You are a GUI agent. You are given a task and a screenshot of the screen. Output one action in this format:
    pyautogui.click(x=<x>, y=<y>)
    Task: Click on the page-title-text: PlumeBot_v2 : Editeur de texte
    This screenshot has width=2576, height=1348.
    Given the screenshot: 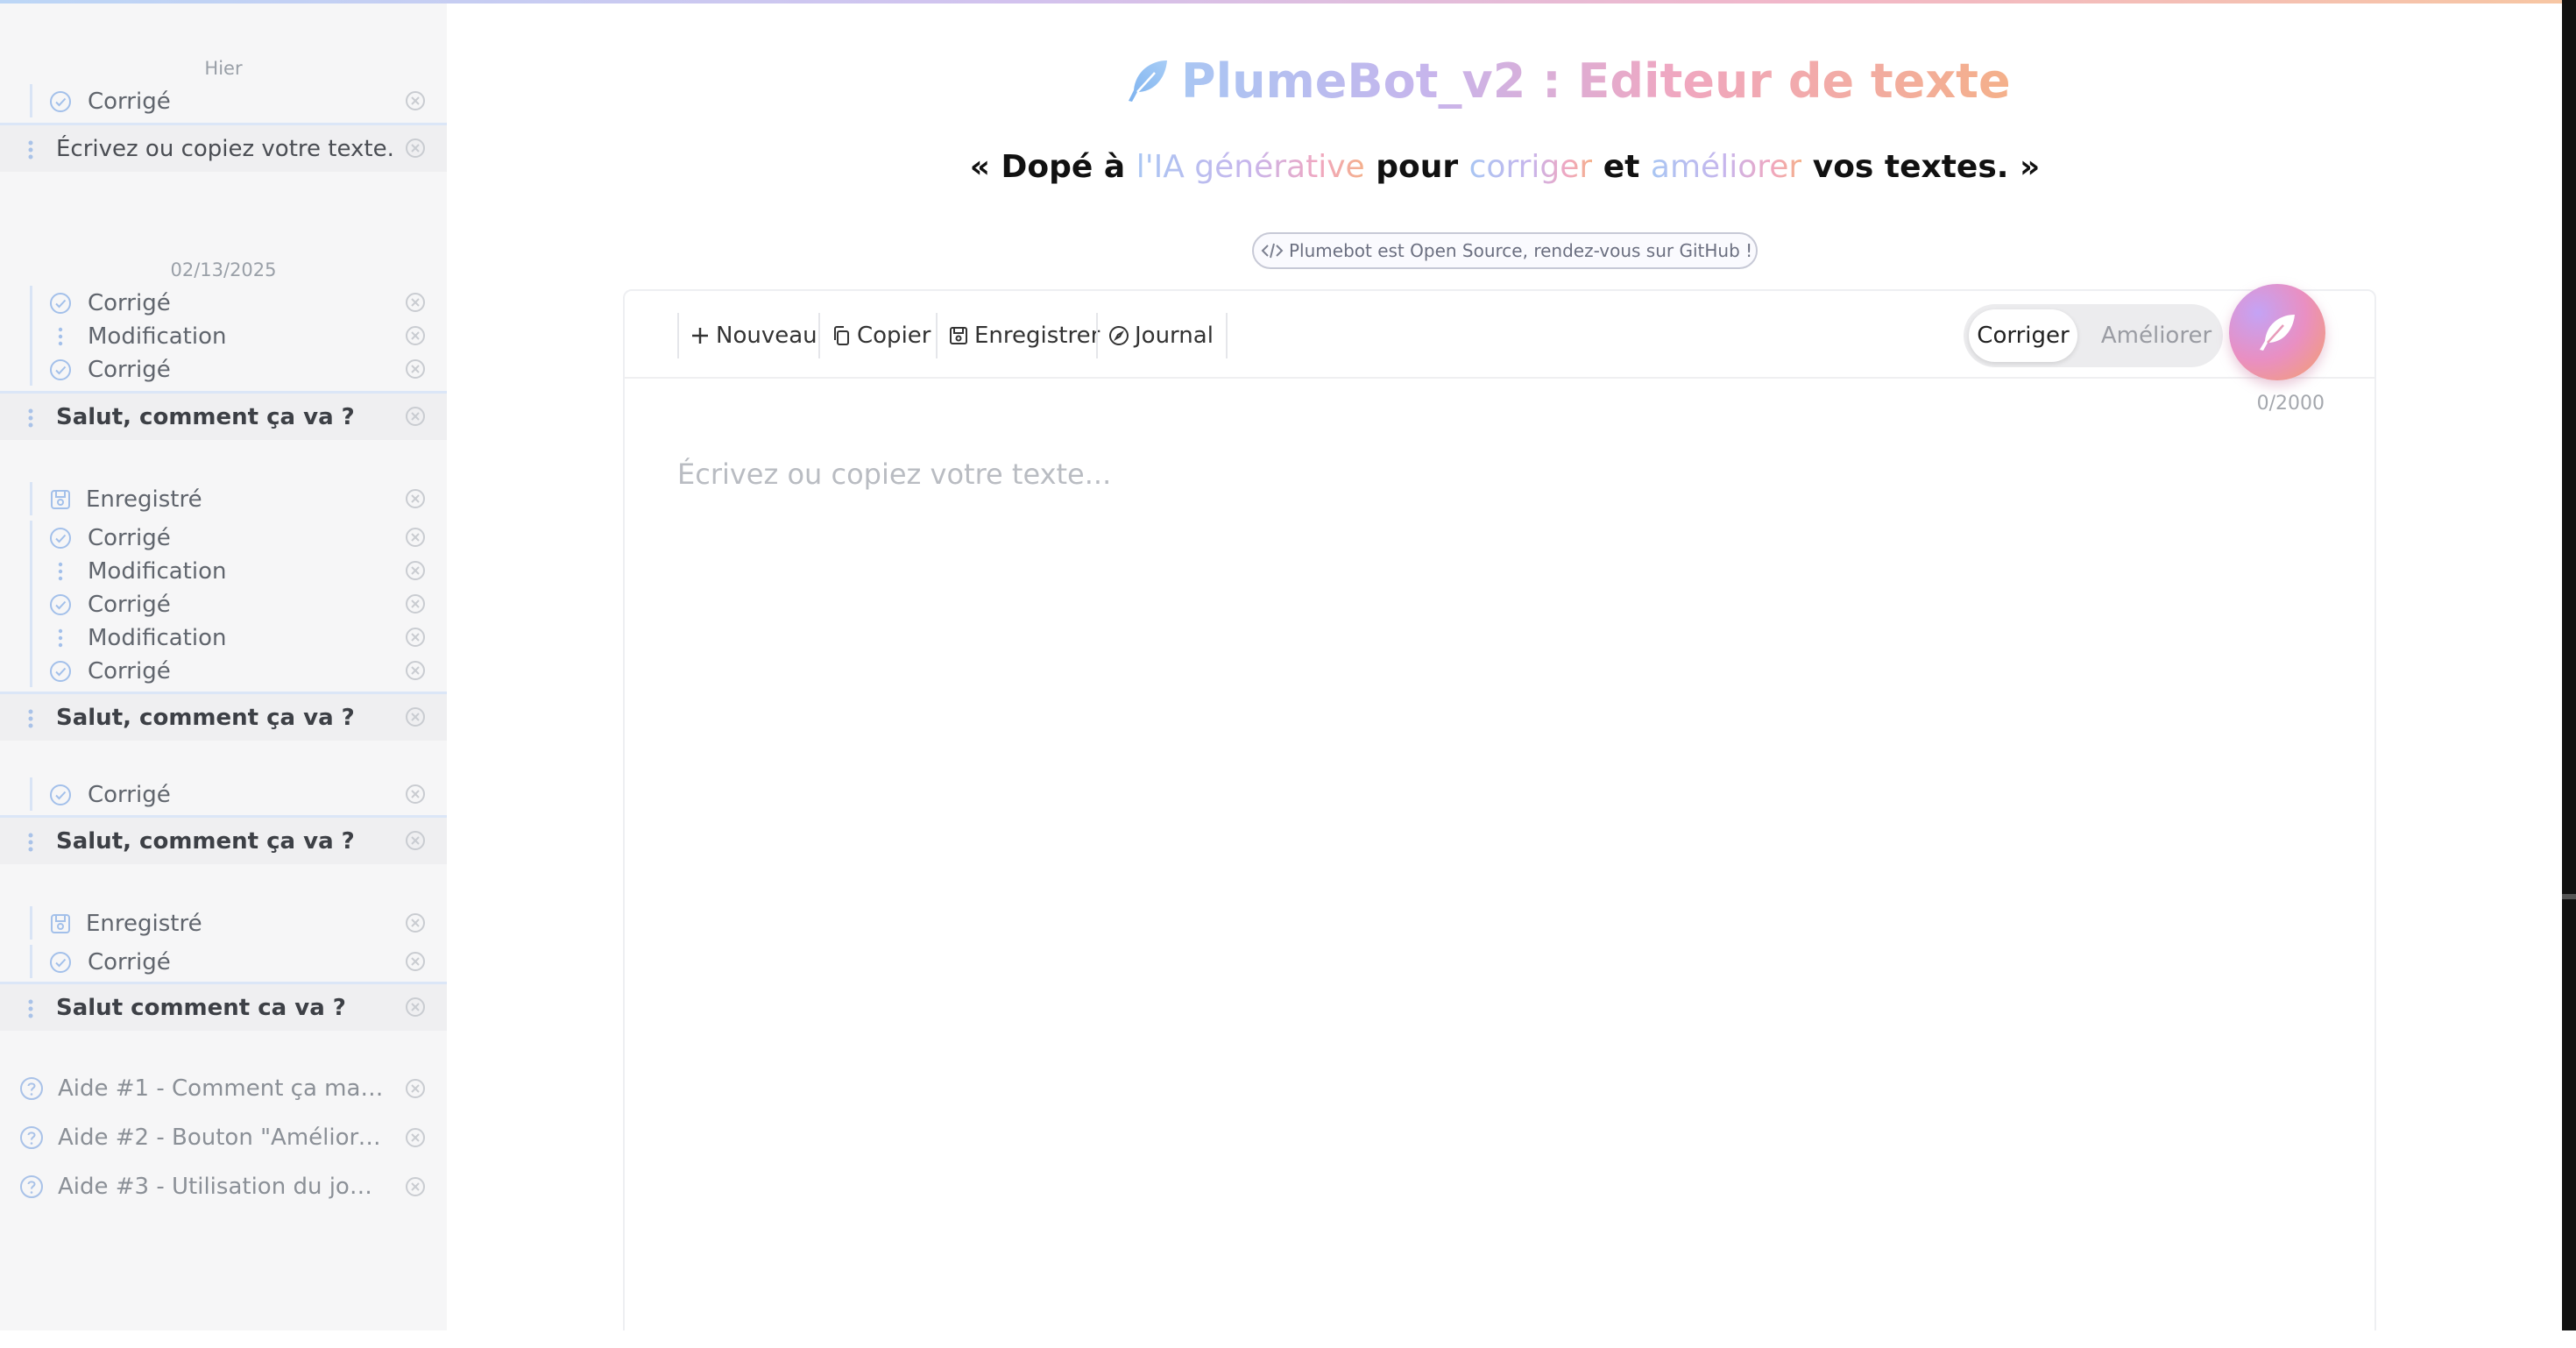 What is the action you would take?
    pyautogui.click(x=1596, y=81)
    